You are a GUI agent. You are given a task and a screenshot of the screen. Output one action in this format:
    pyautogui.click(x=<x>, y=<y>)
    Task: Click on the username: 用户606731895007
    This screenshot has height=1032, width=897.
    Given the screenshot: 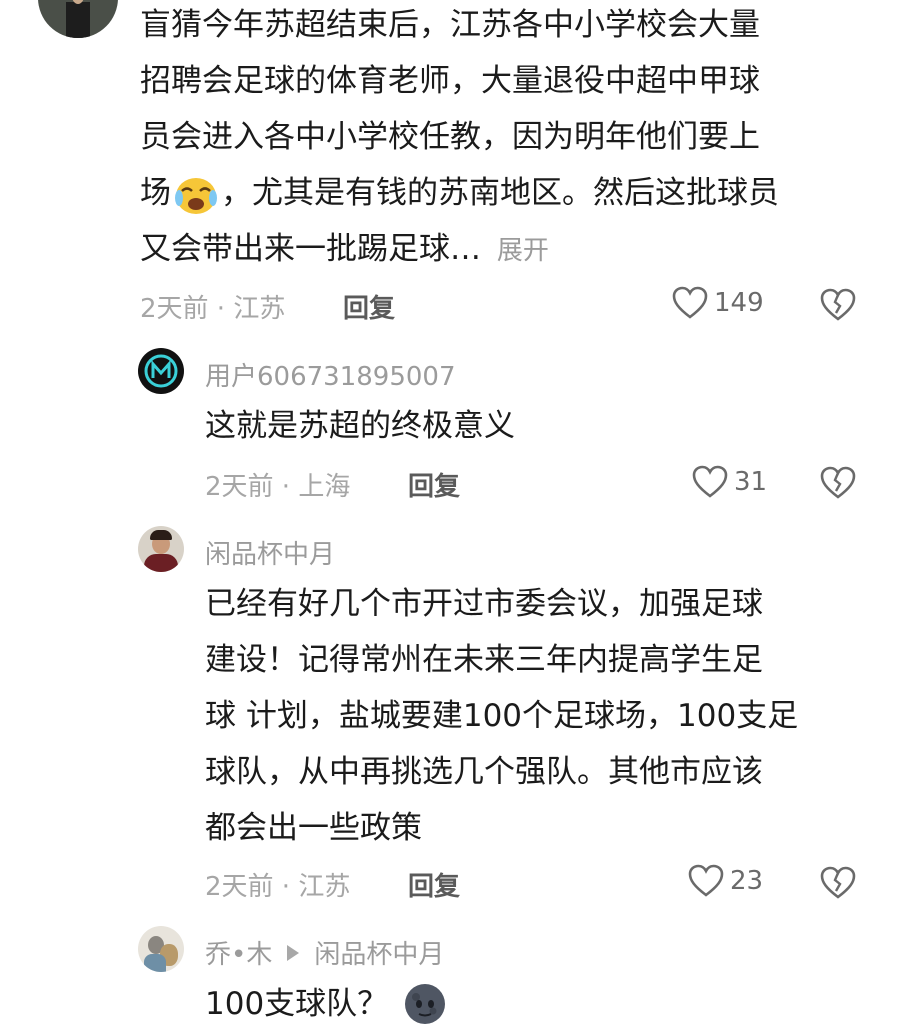 What is the action you would take?
    pyautogui.click(x=330, y=374)
    